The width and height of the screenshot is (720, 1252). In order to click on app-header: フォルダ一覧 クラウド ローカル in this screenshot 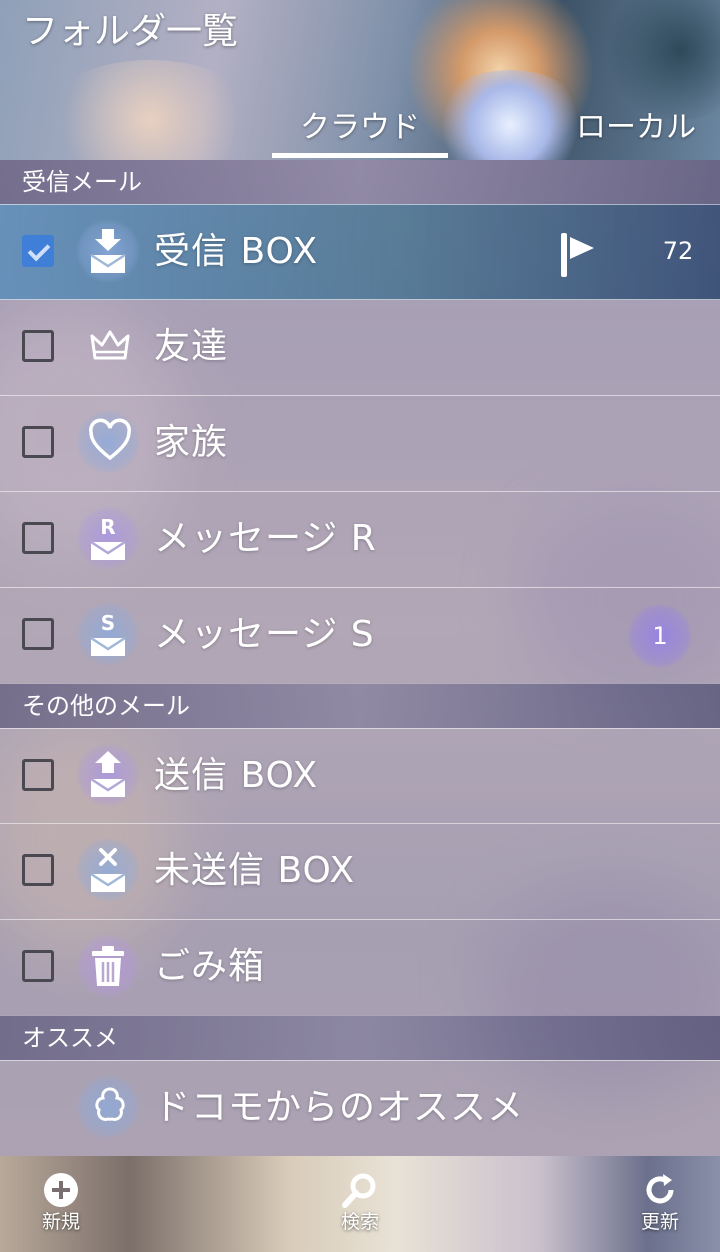, I will do `click(360, 80)`.